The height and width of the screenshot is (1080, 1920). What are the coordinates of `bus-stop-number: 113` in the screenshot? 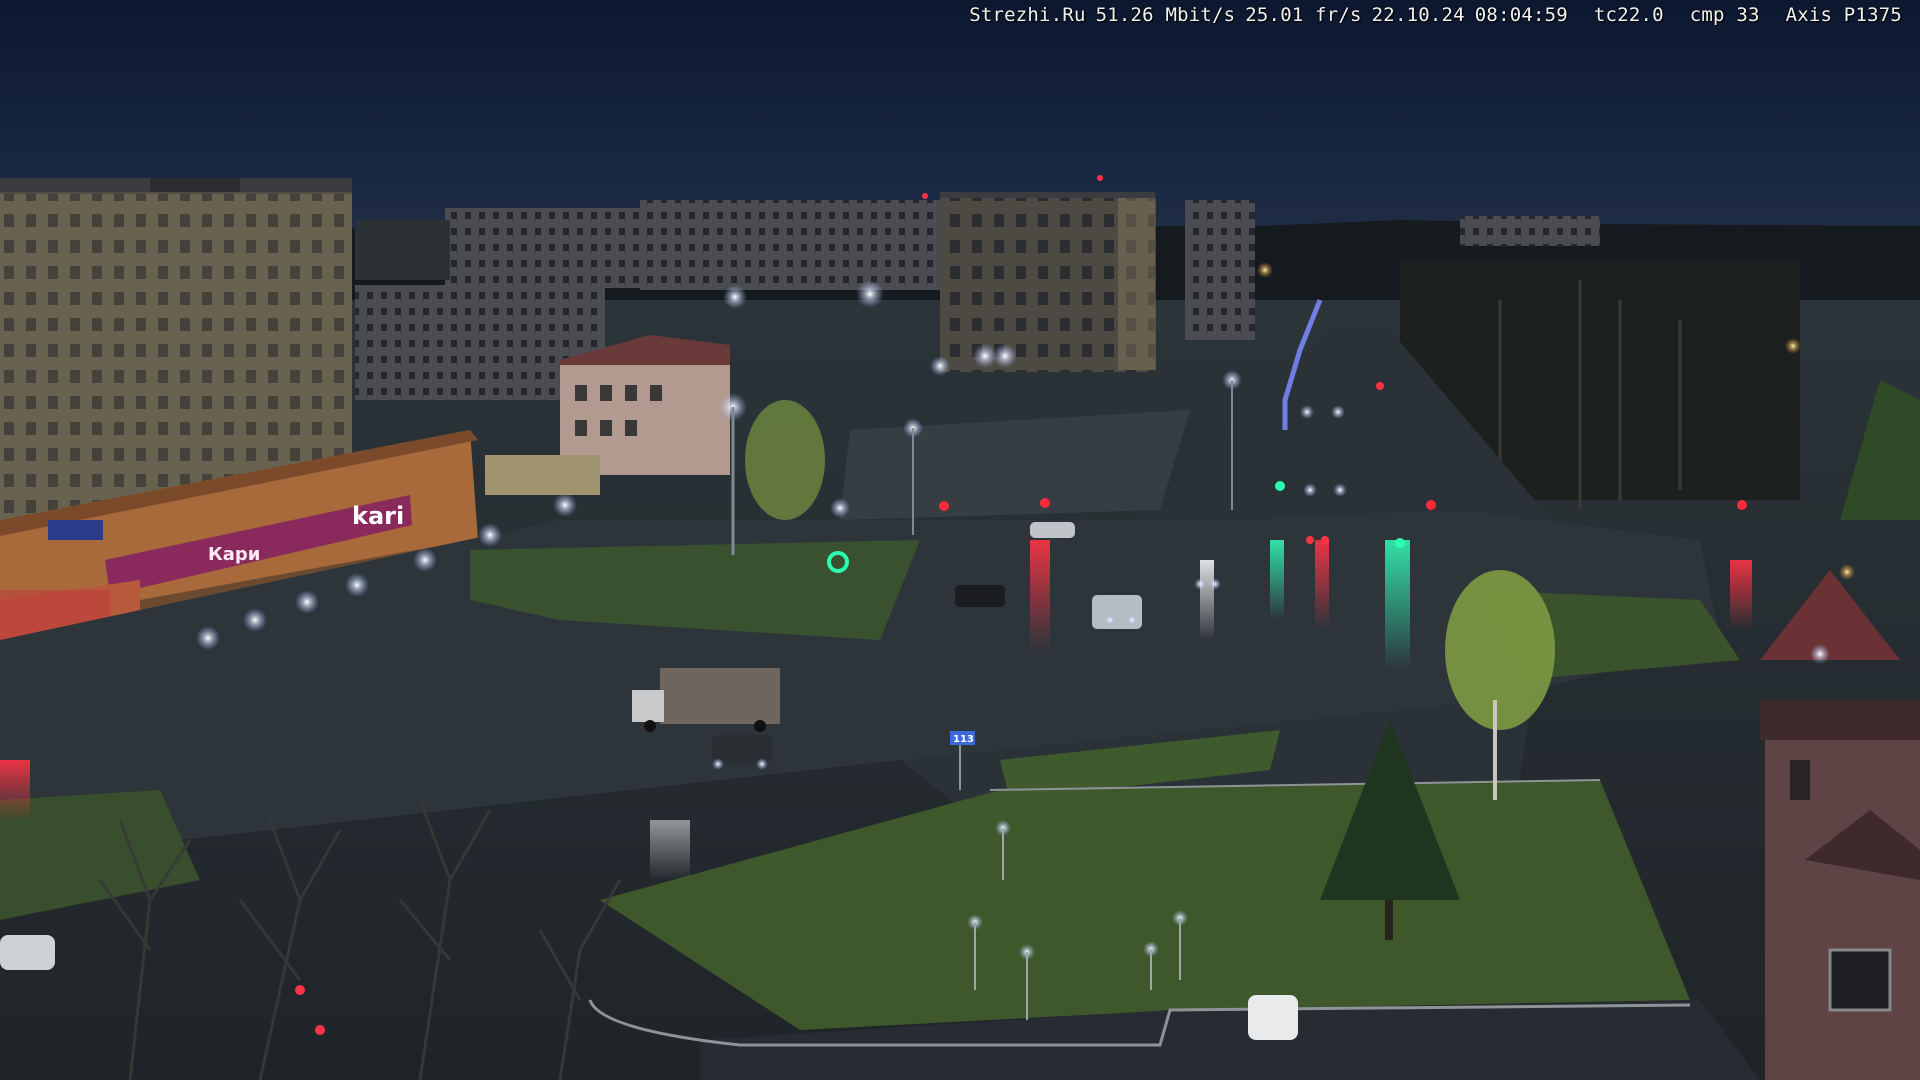 It's located at (963, 739).